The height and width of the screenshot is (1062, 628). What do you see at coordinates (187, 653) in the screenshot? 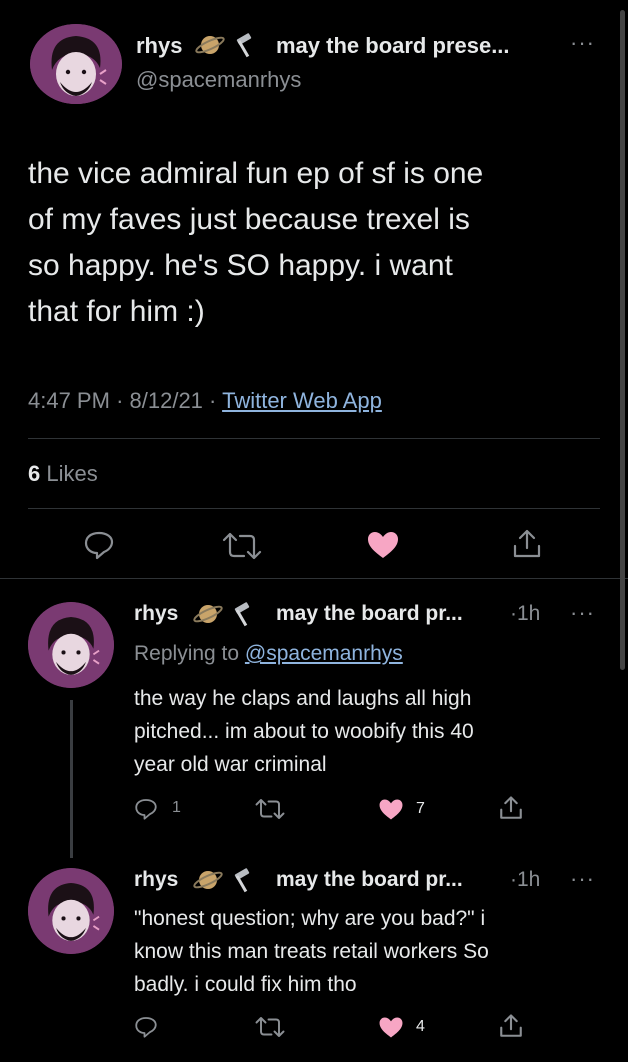
I see `replying-label: Replying to` at bounding box center [187, 653].